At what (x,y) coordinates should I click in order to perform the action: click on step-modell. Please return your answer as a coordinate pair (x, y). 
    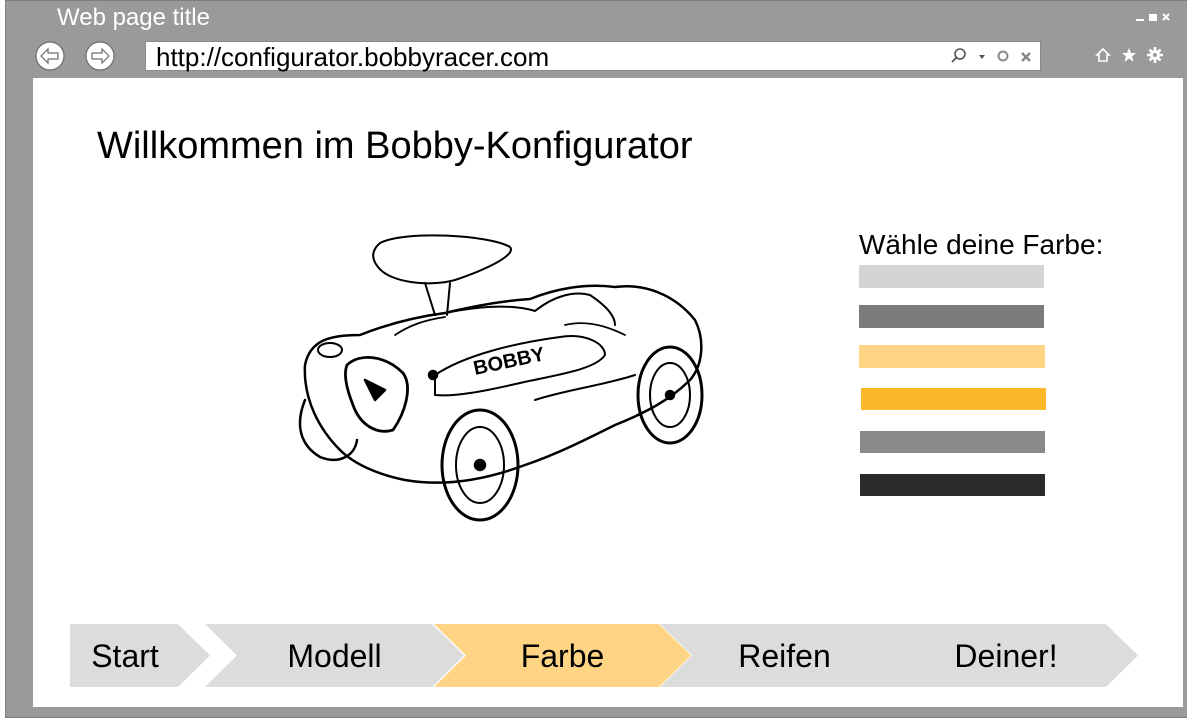
    Looking at the image, I should click on (335, 655).